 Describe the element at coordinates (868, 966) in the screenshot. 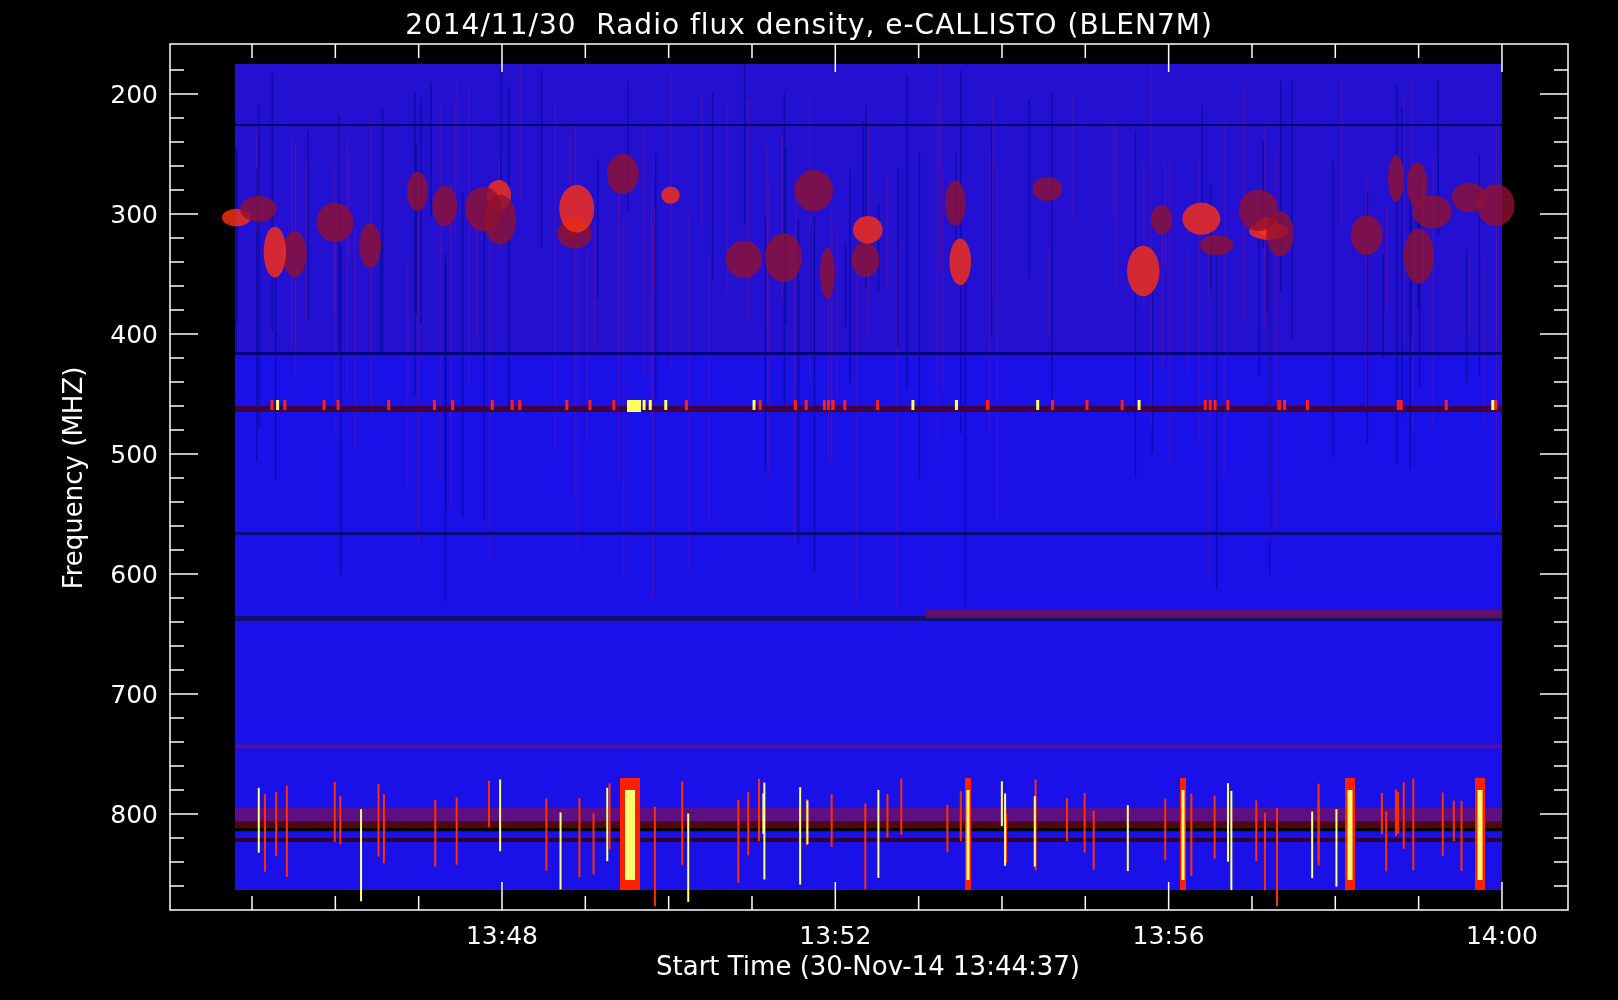

I see `x-axis-title: Start Time (30-Nov-14 13:44:37)` at that location.